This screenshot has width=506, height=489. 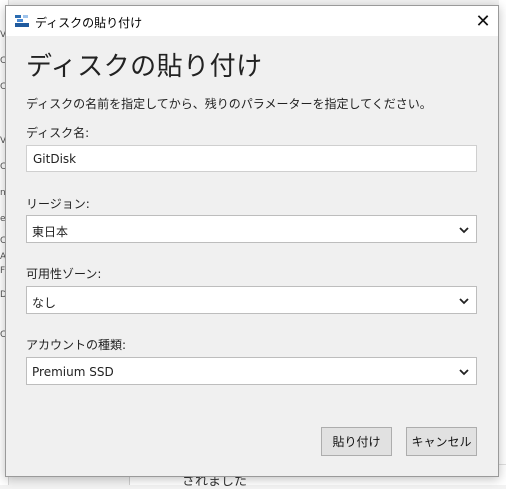 I want to click on paste-button: 貼り付け, so click(x=356, y=441).